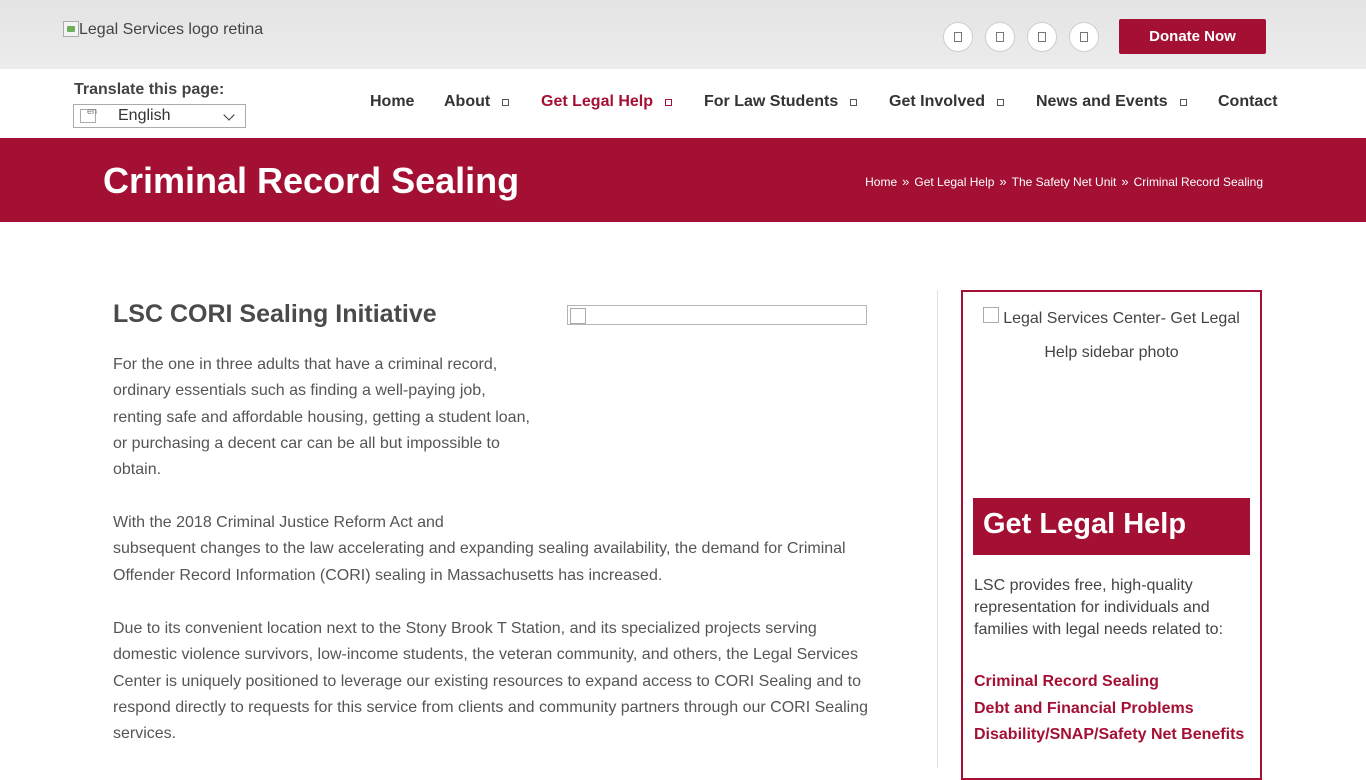  I want to click on breadcrumb-current: Criminal Record Sealing, so click(1198, 181).